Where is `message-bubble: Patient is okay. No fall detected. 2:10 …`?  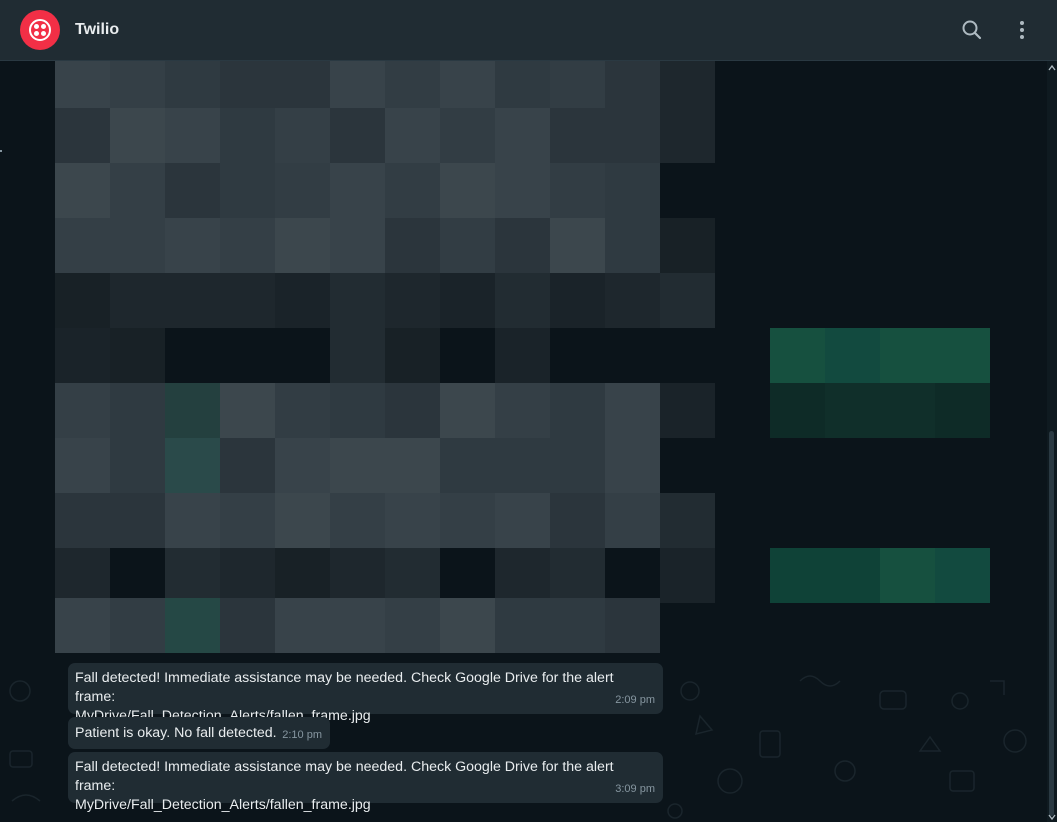 message-bubble: Patient is okay. No fall detected. 2:10 … is located at coordinates (199, 733).